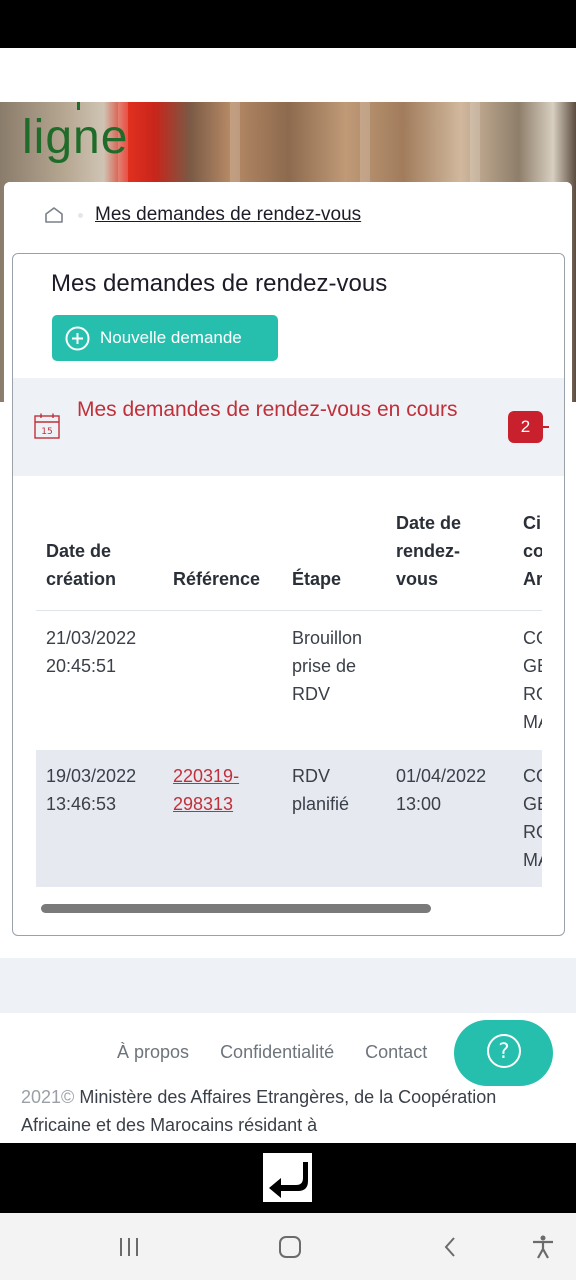 The image size is (576, 1280). Describe the element at coordinates (78, 106) in the screenshot. I see `banner-tick` at that location.